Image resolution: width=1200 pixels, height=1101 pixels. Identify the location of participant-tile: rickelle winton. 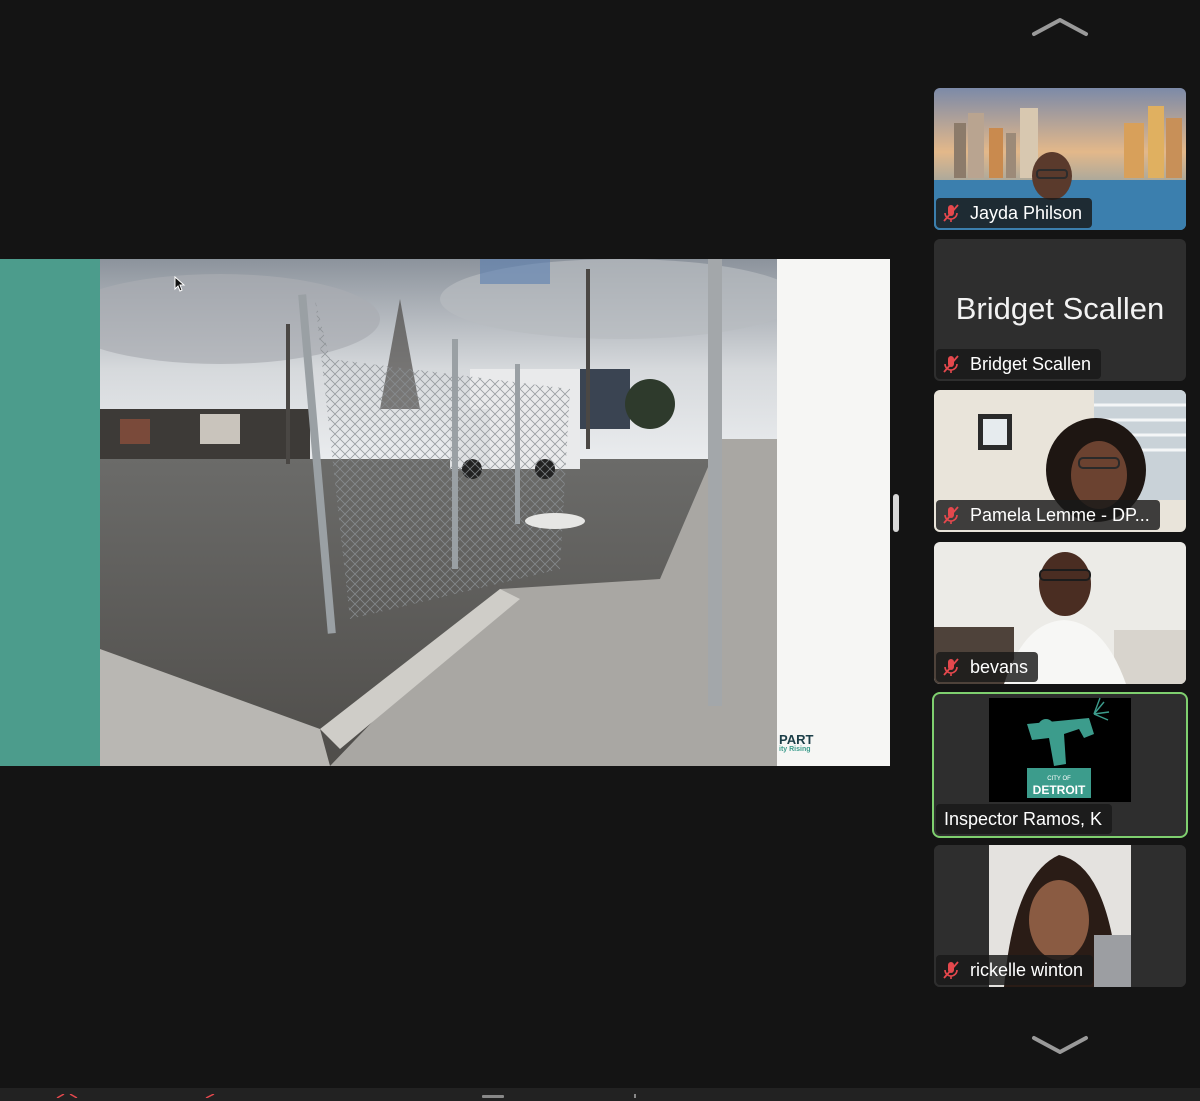
(1060, 916).